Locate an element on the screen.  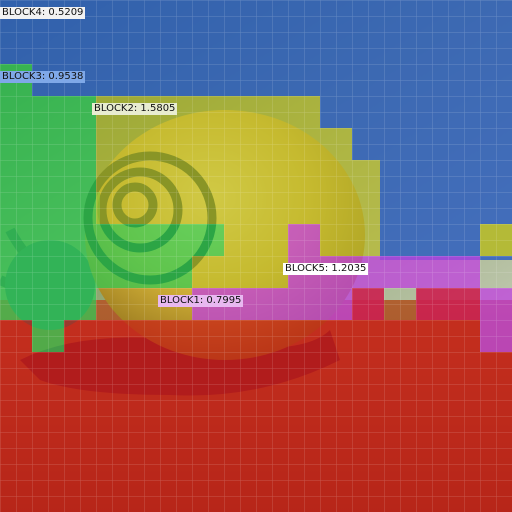
block3-label: BLOCK3: 0.9538 is located at coordinates (43, 77).